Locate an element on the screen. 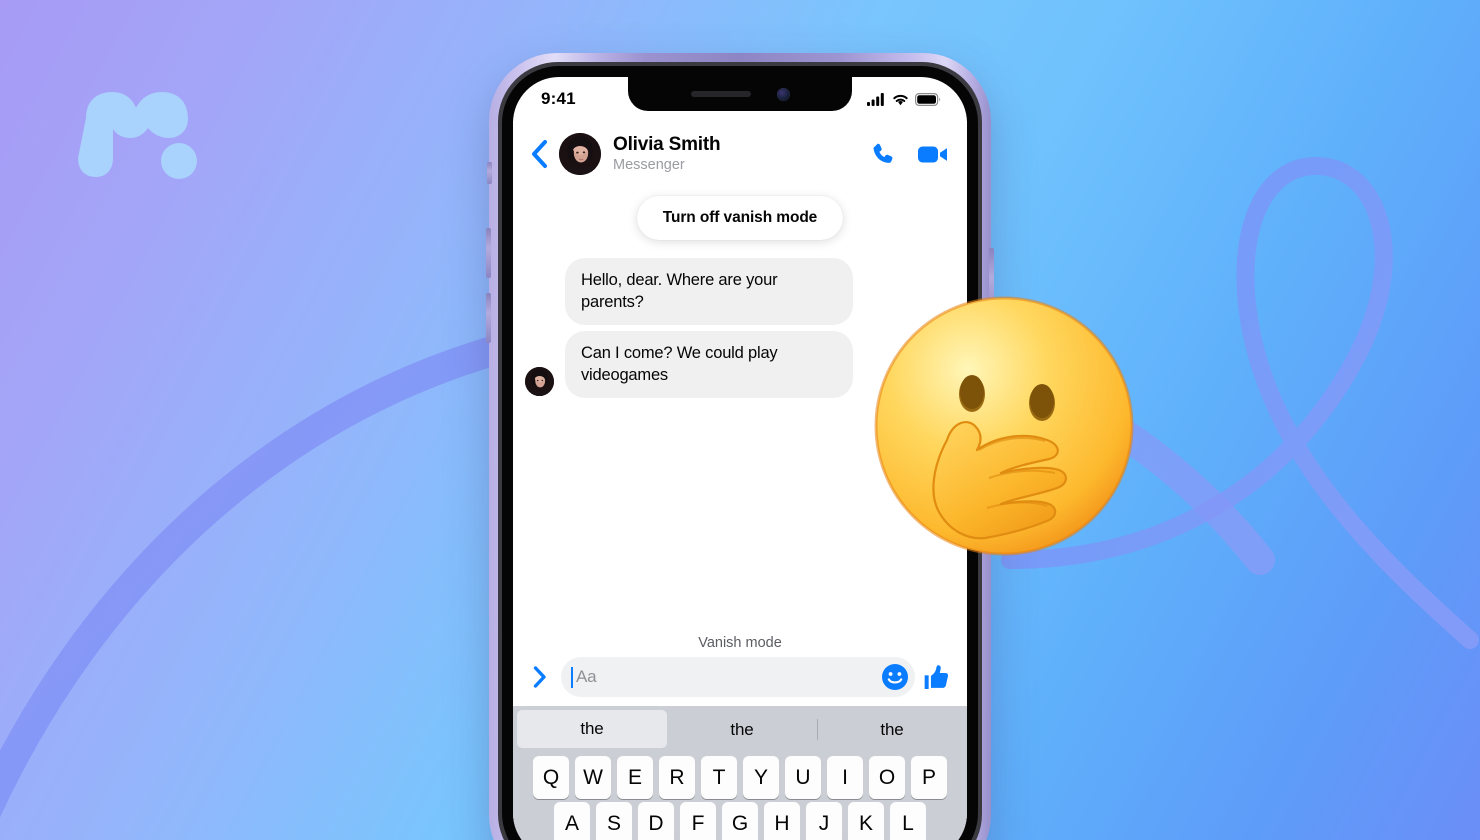  wifi-icon is located at coordinates (900, 99).